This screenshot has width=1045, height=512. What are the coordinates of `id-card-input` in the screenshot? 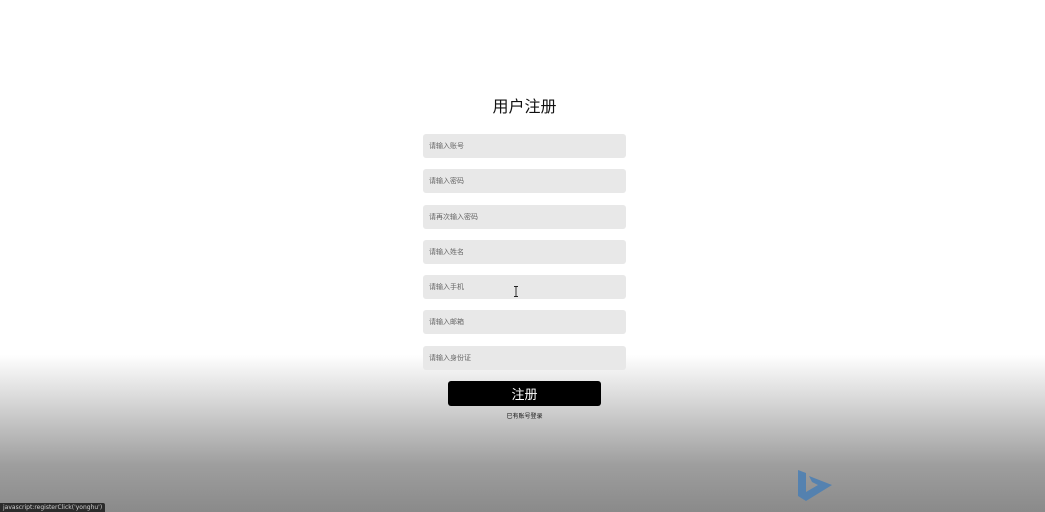 It's located at (524, 357).